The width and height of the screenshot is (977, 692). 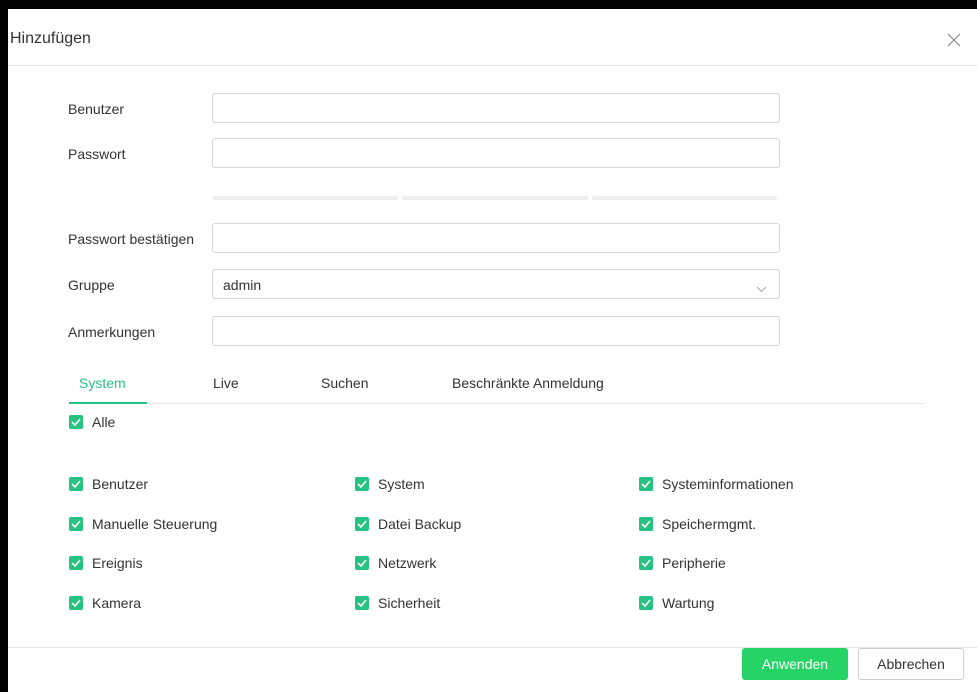 I want to click on permission-label: Manuelle Steuerung, so click(x=155, y=524).